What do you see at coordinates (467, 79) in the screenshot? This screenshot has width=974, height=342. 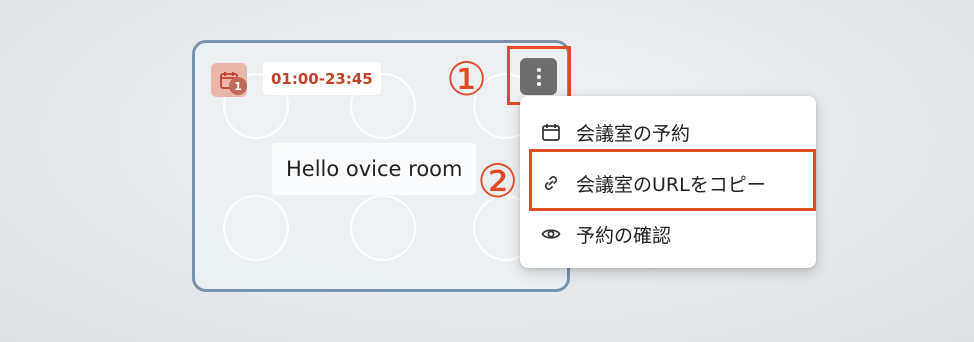 I see `step-1-marker: ①` at bounding box center [467, 79].